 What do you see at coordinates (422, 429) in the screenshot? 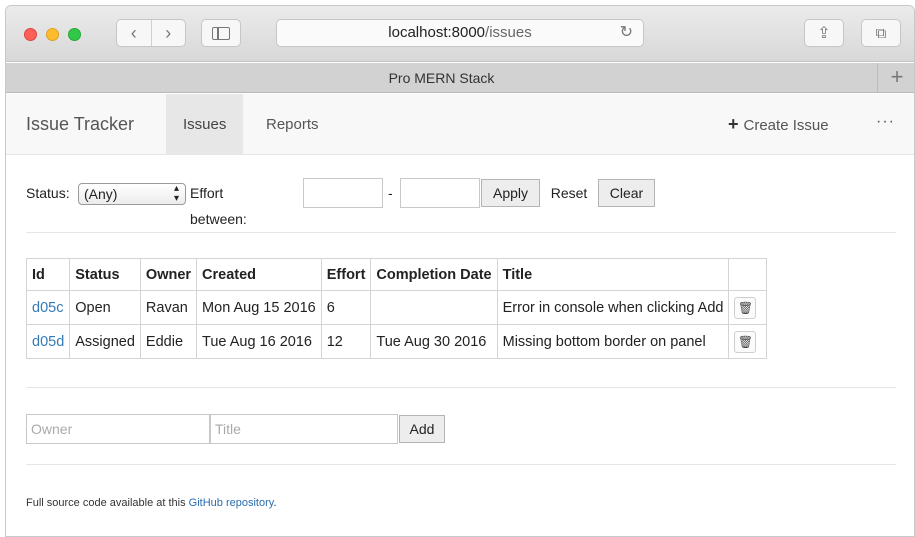
I see `add-button: Add` at bounding box center [422, 429].